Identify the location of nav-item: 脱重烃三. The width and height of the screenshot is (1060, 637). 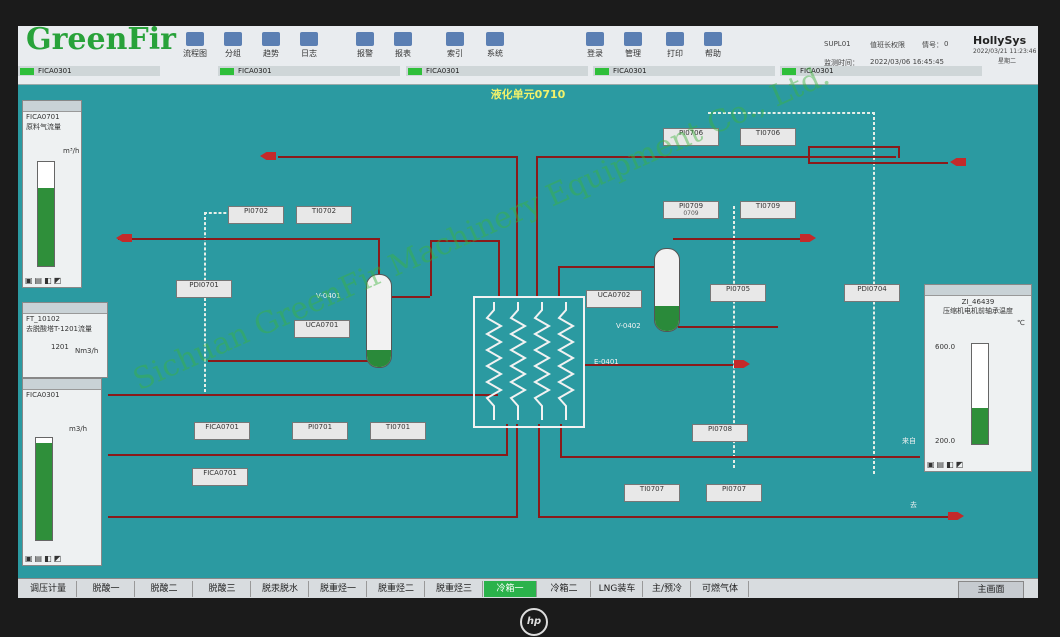
(454, 589).